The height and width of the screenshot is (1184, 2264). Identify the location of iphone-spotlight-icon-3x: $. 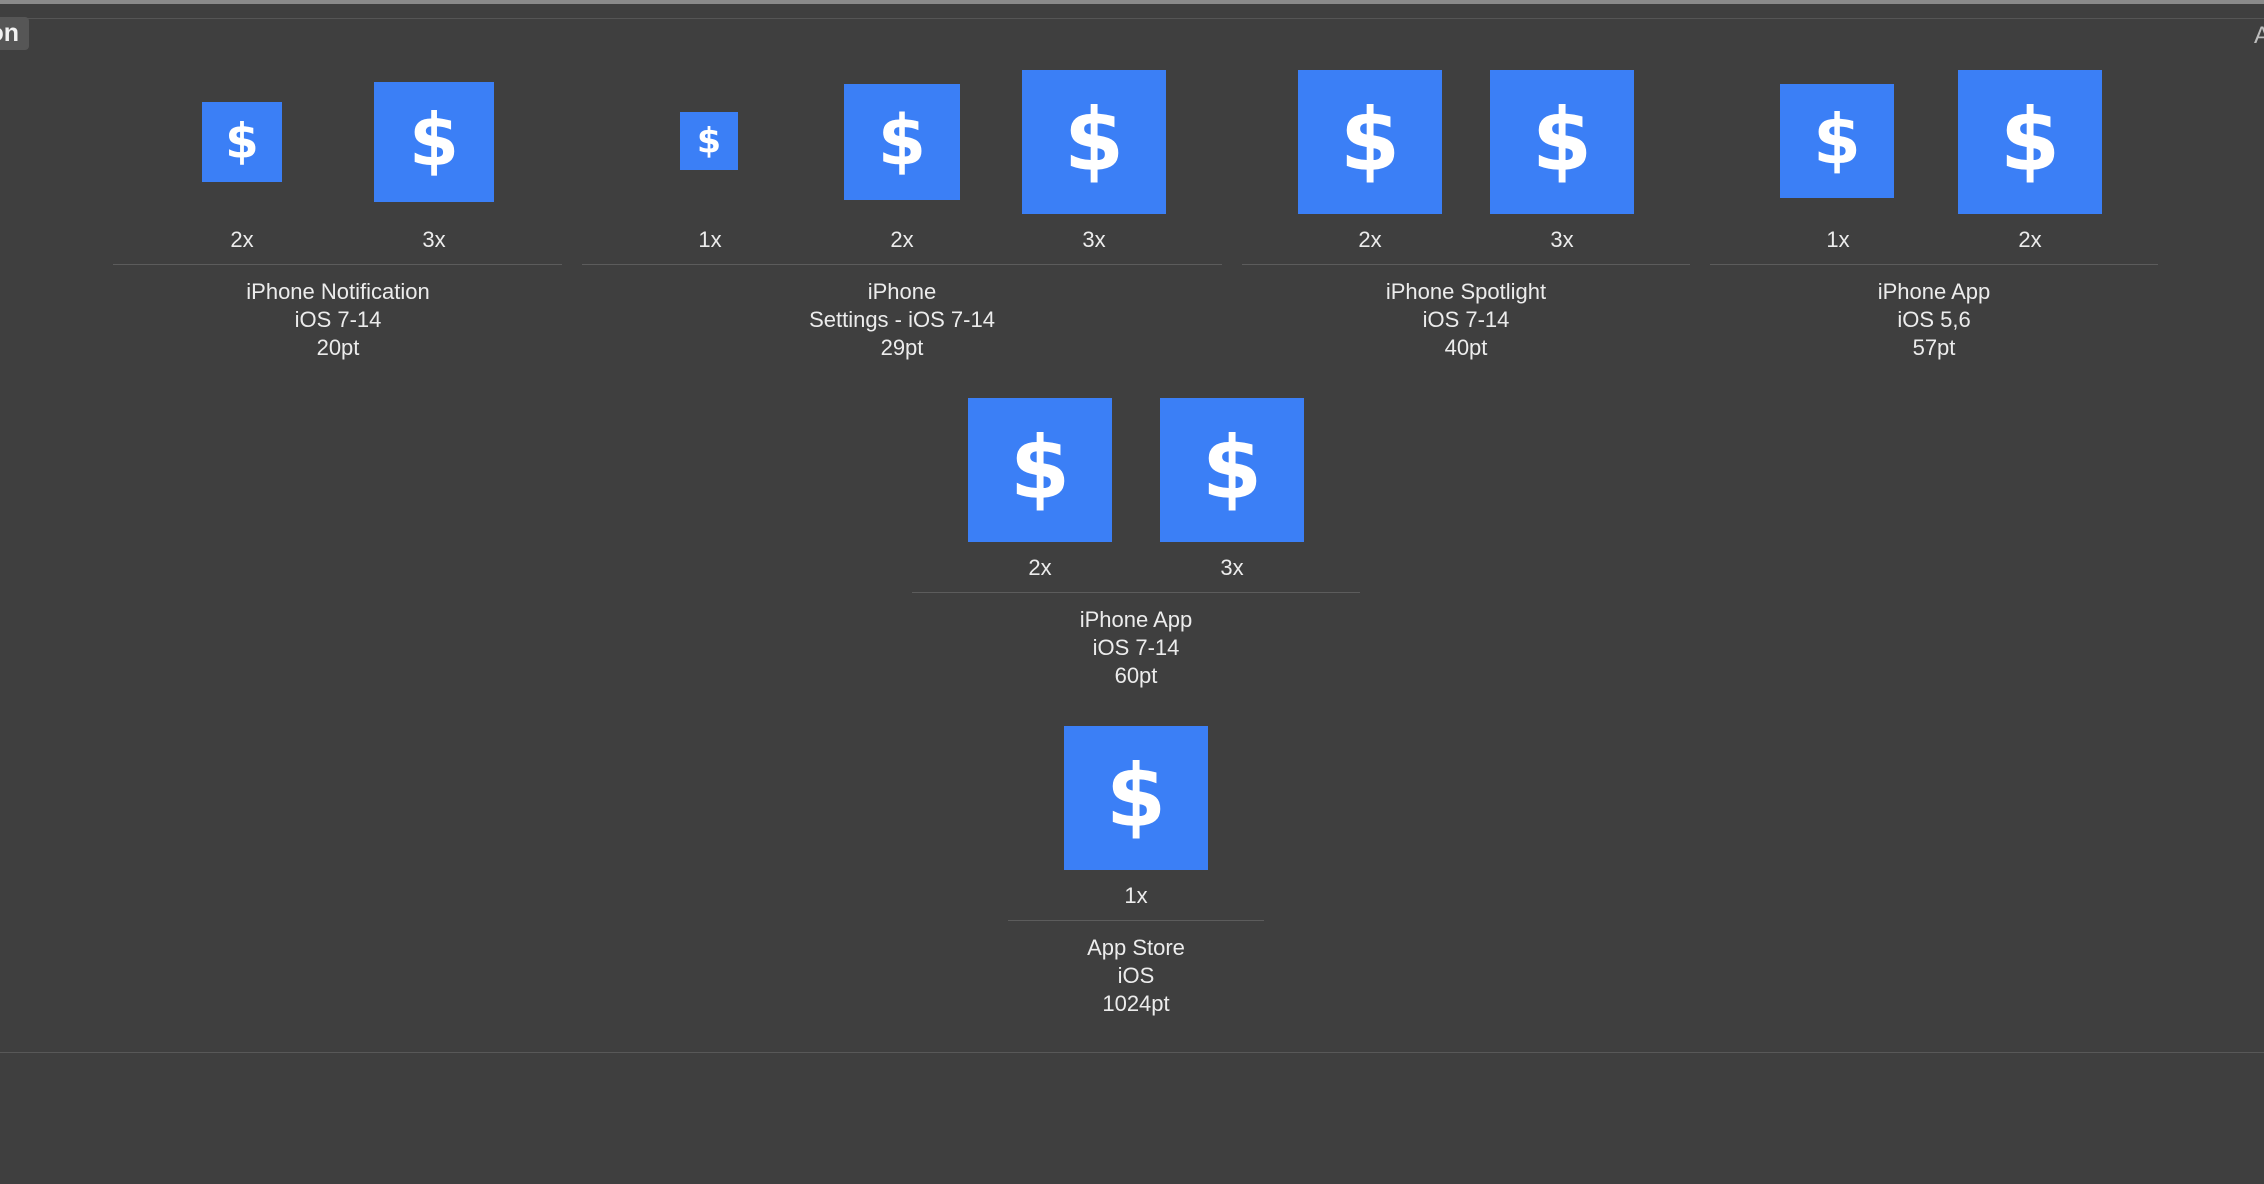
(1562, 142).